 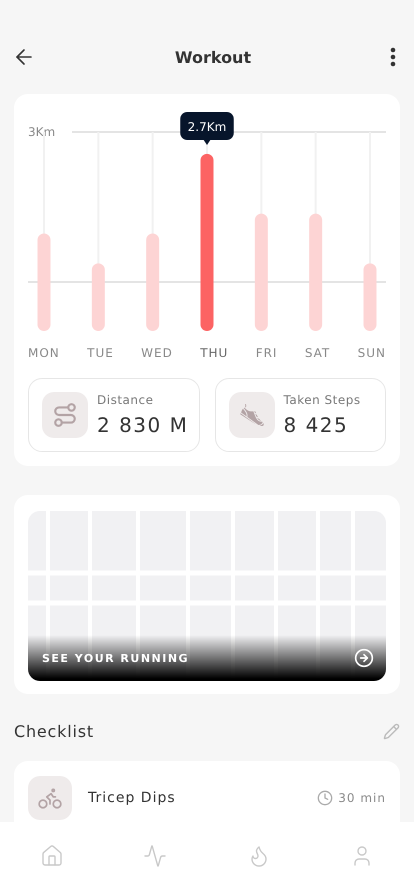 What do you see at coordinates (42, 132) in the screenshot?
I see `axis-label: 3Km` at bounding box center [42, 132].